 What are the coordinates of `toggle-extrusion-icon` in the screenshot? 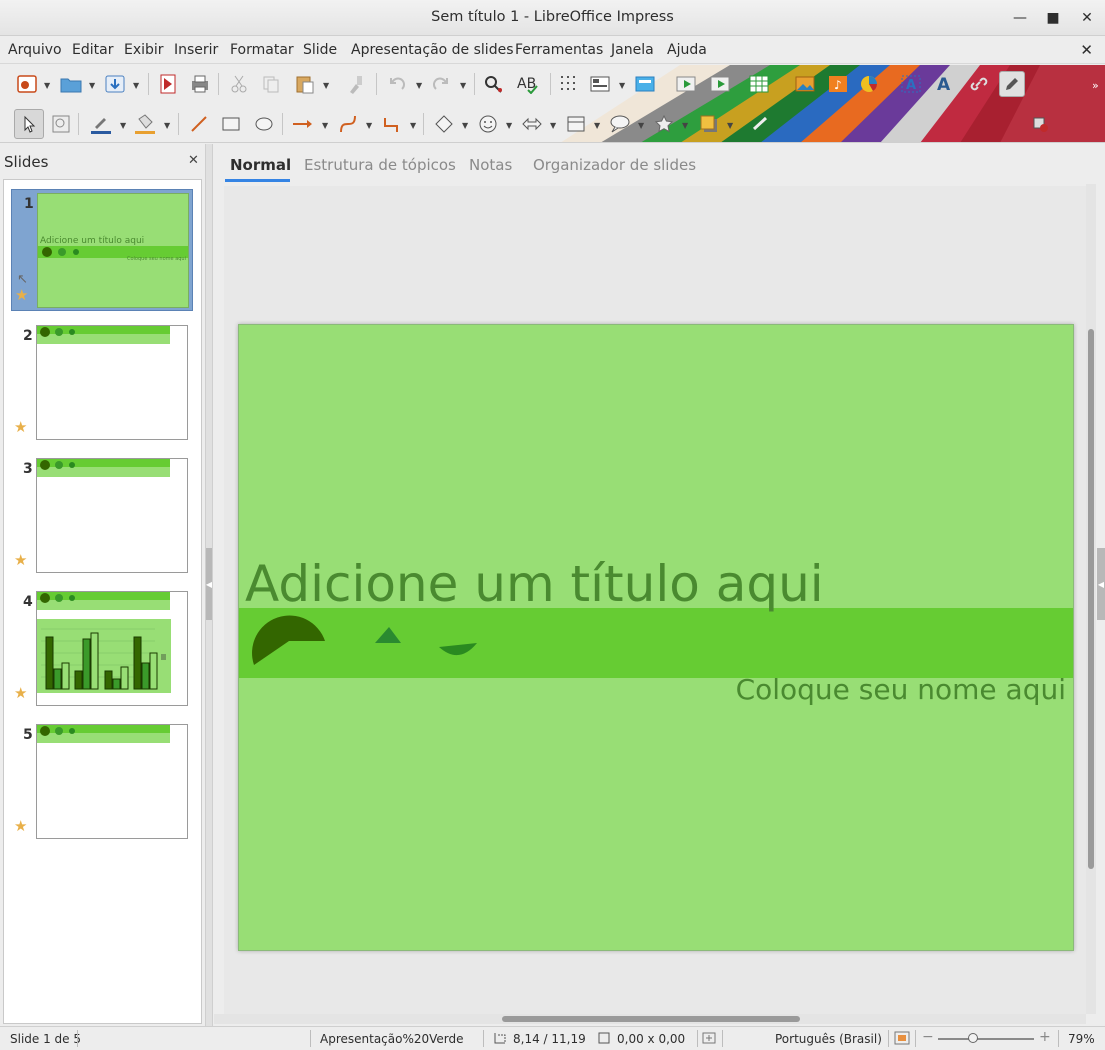 It's located at (1041, 124).